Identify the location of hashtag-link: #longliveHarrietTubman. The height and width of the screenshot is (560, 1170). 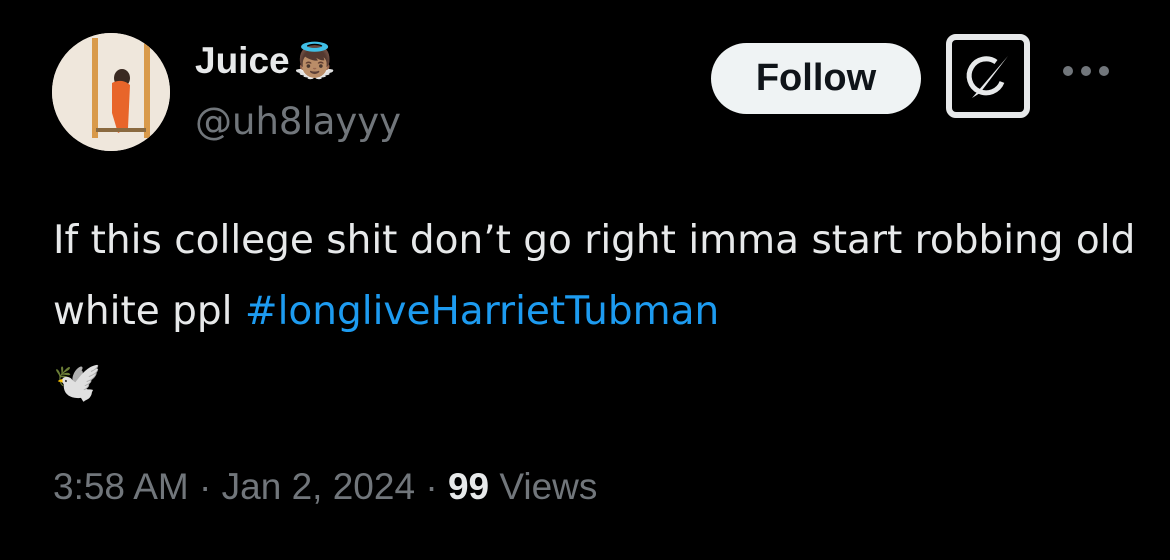
(482, 311).